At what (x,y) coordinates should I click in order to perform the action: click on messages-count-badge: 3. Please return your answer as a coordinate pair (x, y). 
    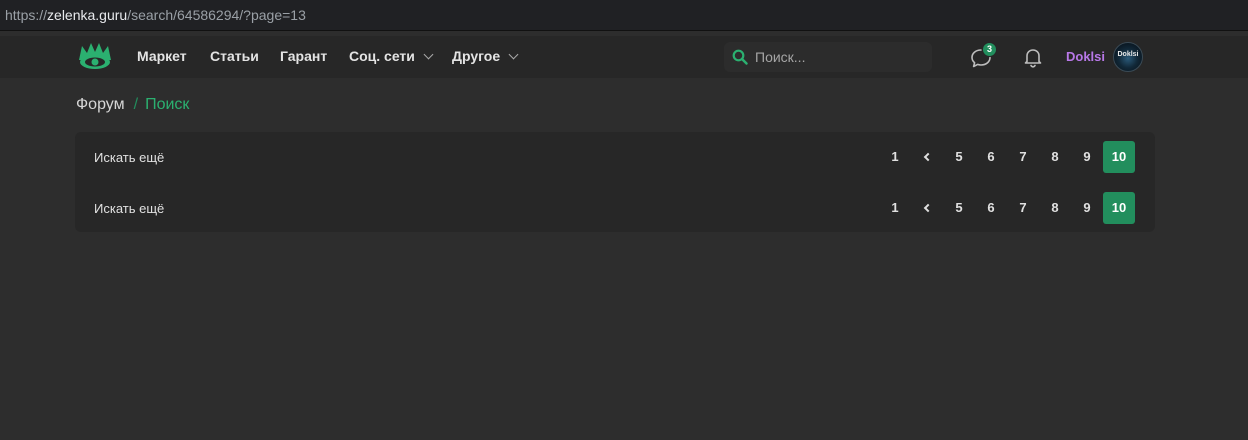
    Looking at the image, I should click on (989, 49).